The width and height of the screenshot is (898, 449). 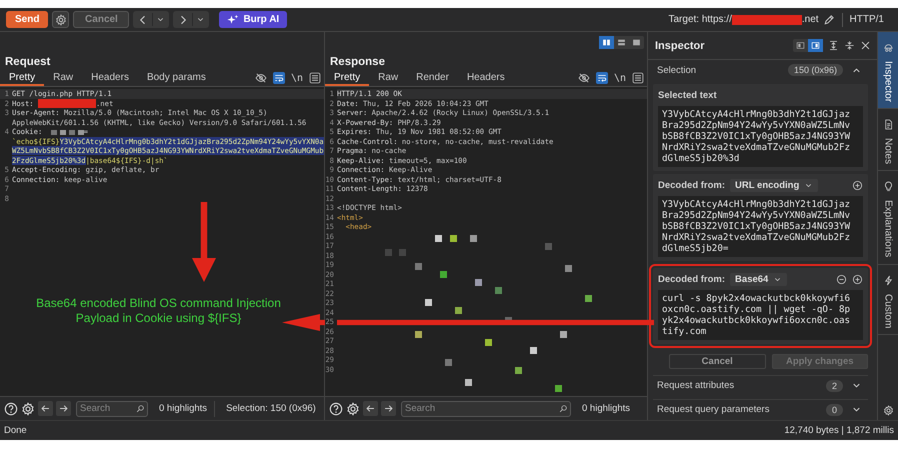 I want to click on selection-info: Selection: 150 (0x96), so click(x=271, y=408).